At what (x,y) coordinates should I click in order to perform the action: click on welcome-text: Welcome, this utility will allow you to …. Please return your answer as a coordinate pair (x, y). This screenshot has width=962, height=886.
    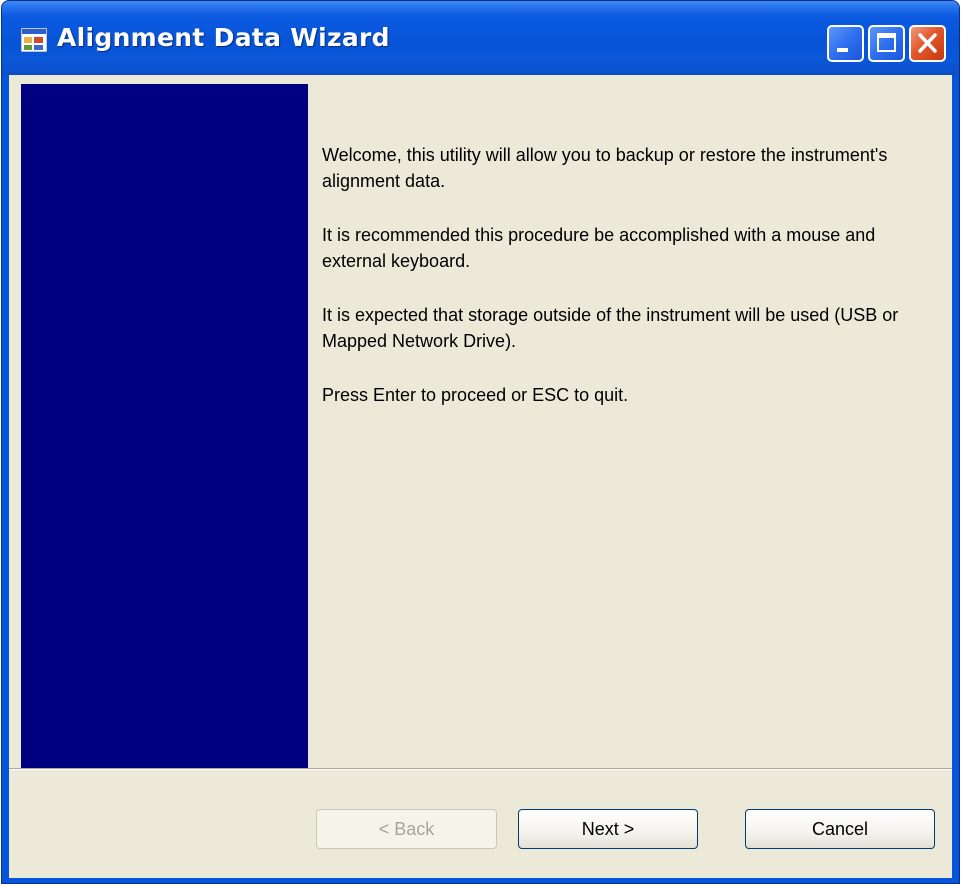
    Looking at the image, I should click on (605, 168).